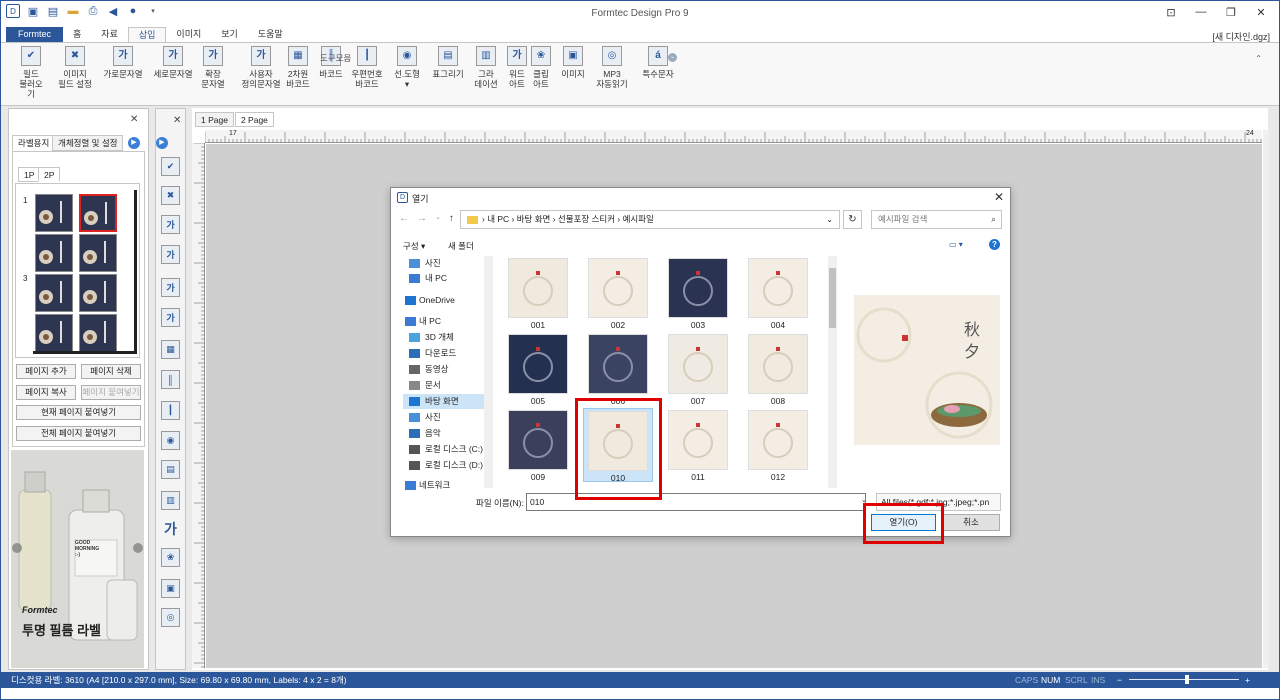 This screenshot has width=1280, height=700. I want to click on tool-column-close-icon: ✕, so click(177, 120).